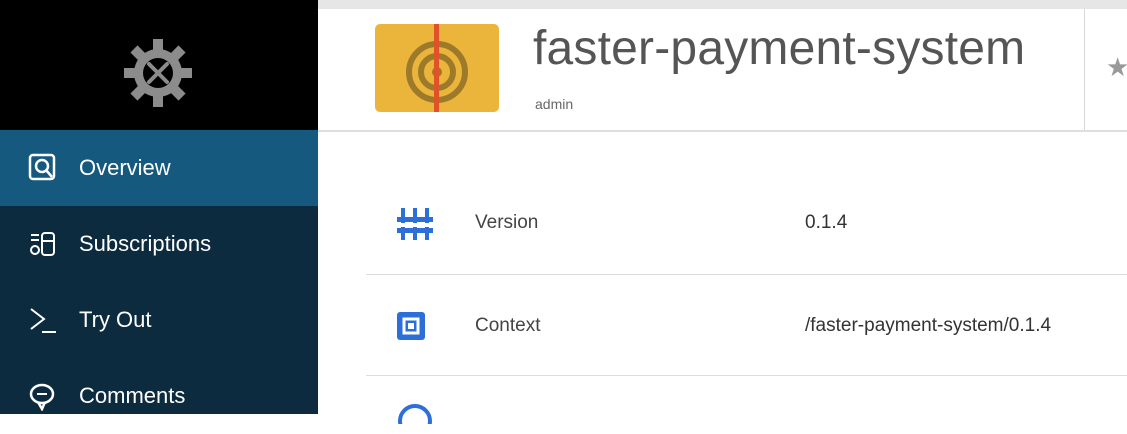 The image size is (1127, 434). I want to click on star-icon: ★, so click(1116, 67).